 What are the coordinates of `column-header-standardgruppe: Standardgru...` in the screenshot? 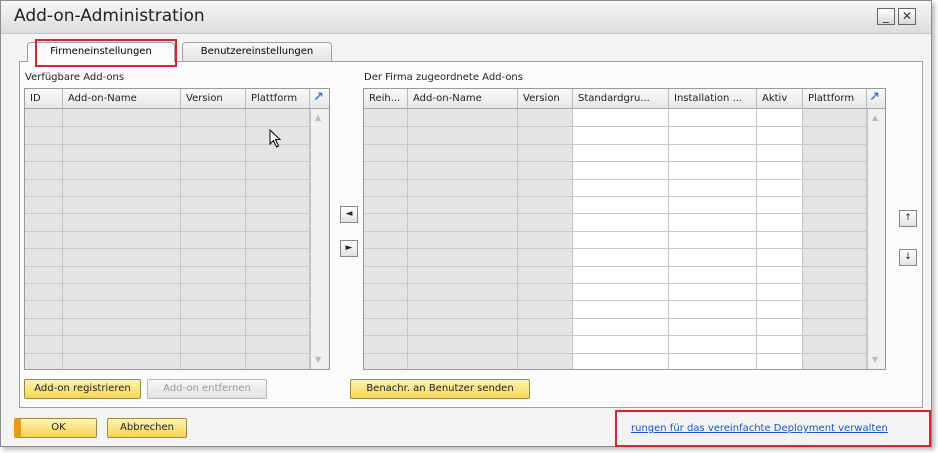 It's located at (621, 99).